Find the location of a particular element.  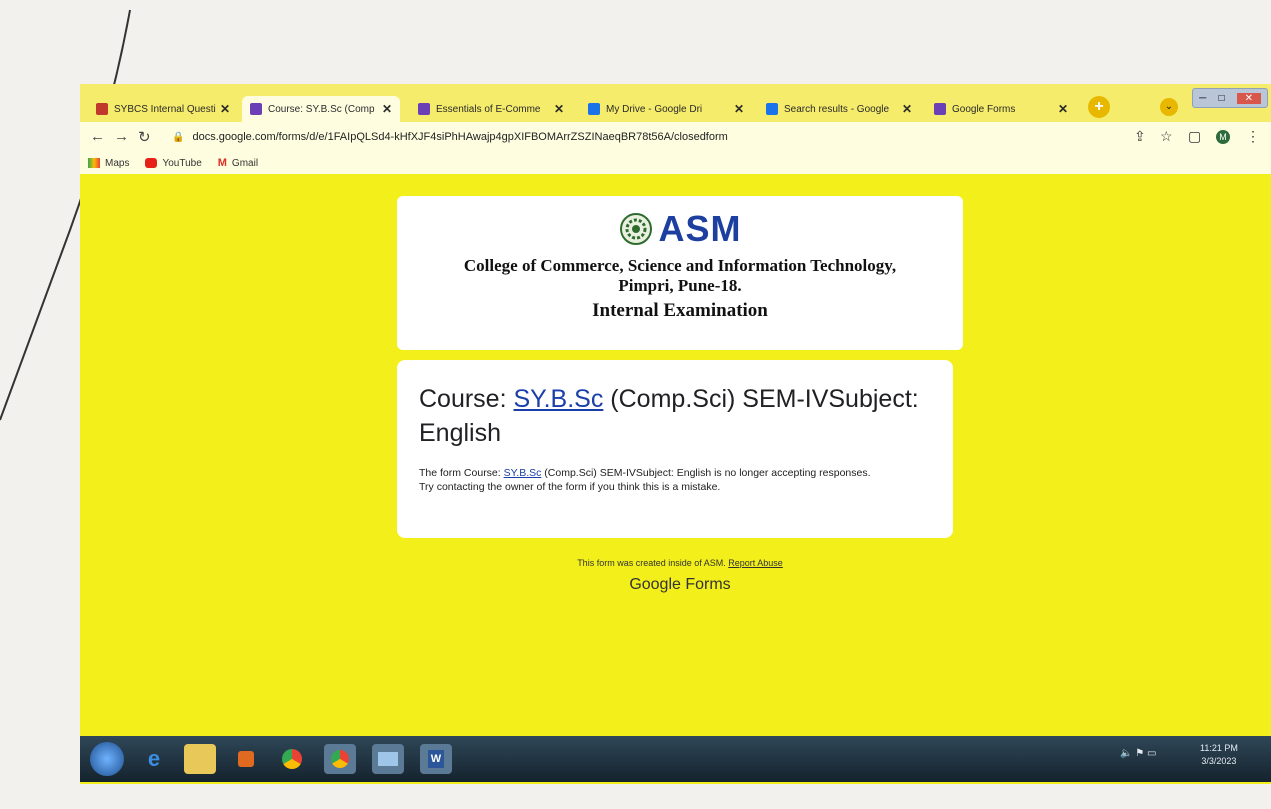

tab-label: Course: SY.B.Sc (Comp is located at coordinates (321, 109).